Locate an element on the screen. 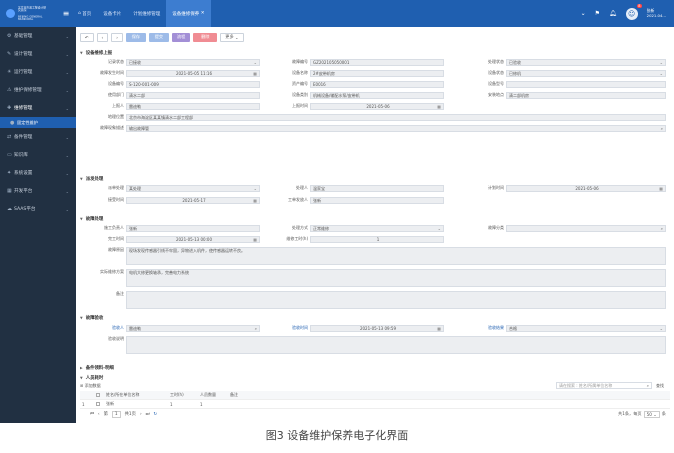  tab-equipment-repair: 设备维修保养 ✕ is located at coordinates (188, 13).